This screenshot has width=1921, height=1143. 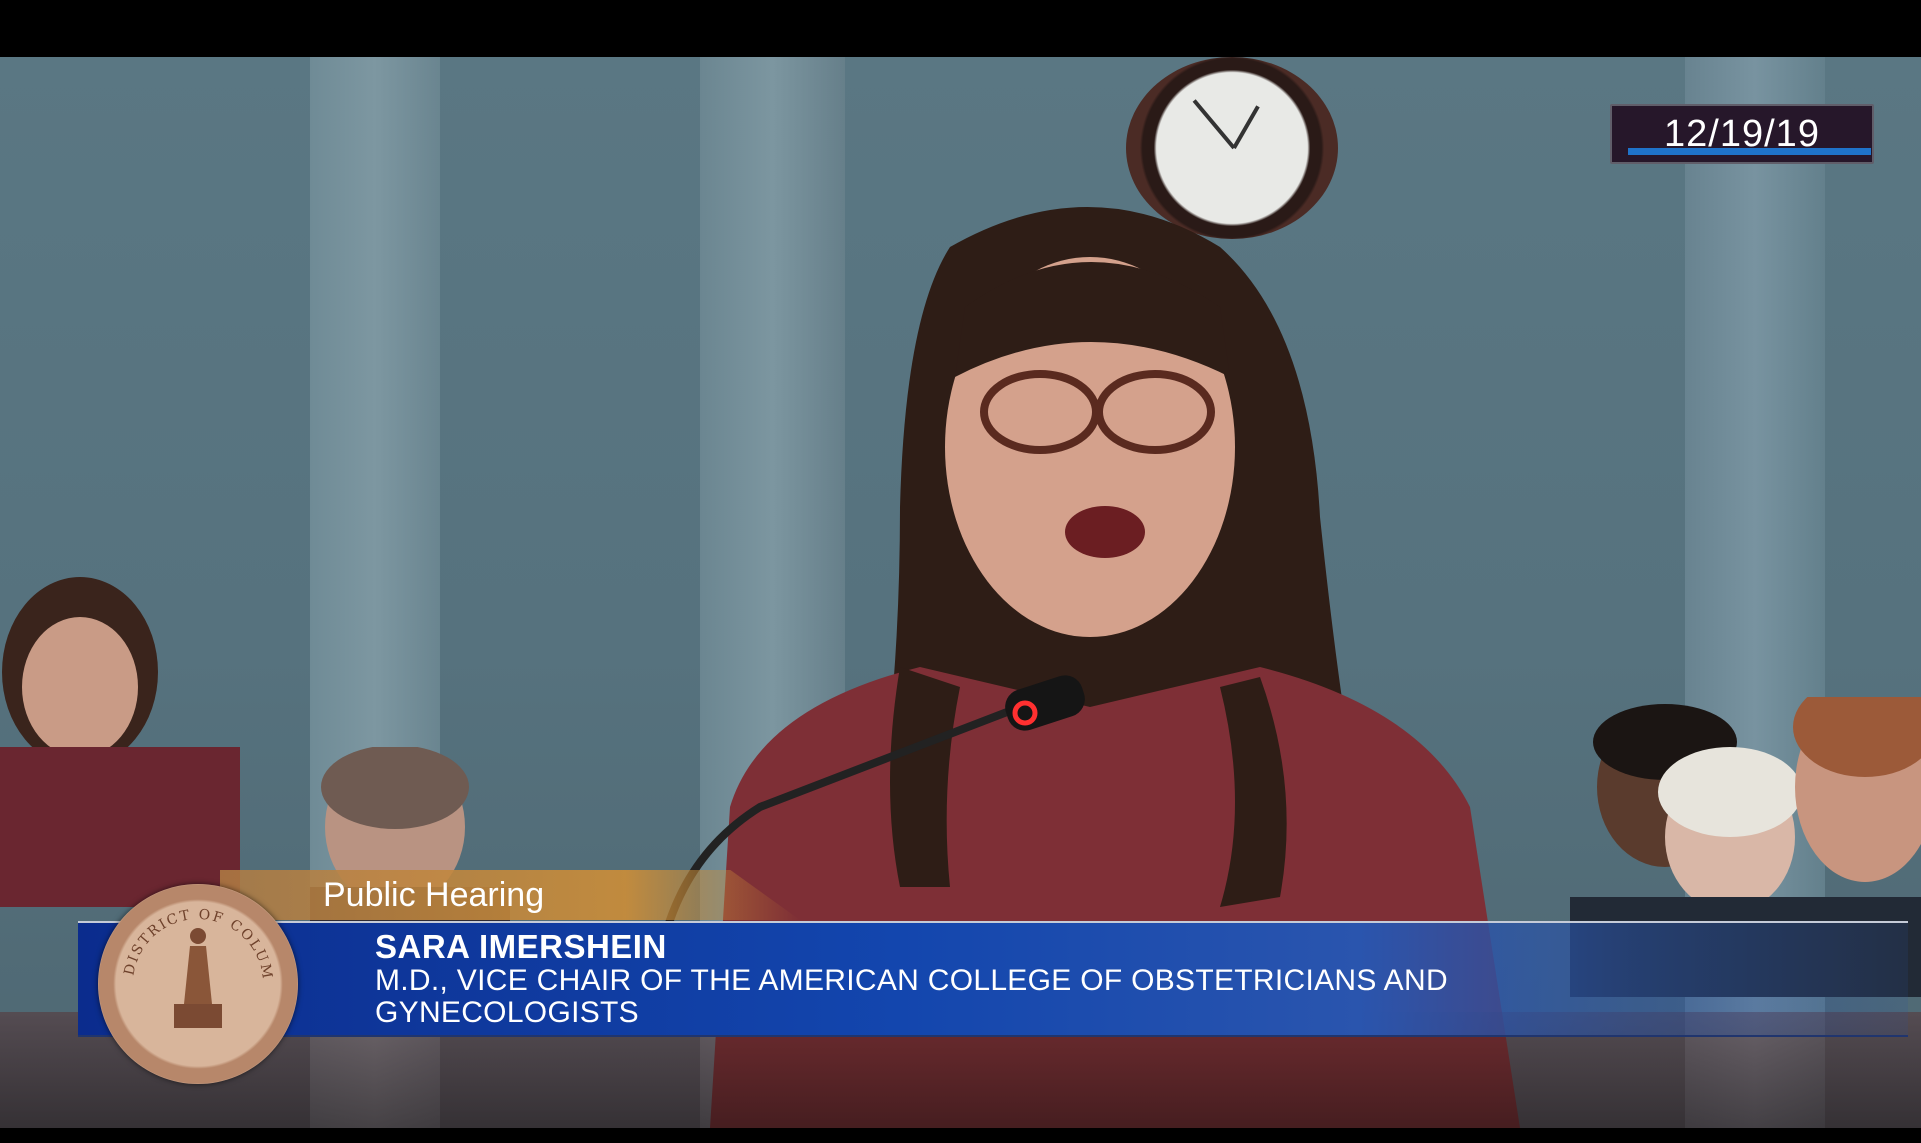 What do you see at coordinates (960, 28) in the screenshot?
I see `letterbox-top` at bounding box center [960, 28].